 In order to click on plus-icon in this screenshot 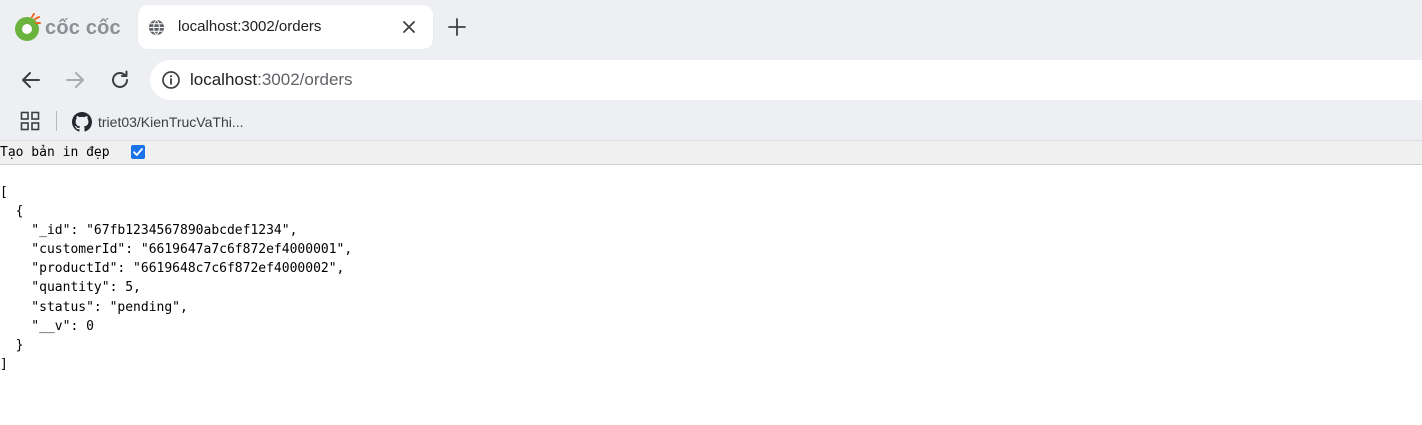, I will do `click(457, 27)`.